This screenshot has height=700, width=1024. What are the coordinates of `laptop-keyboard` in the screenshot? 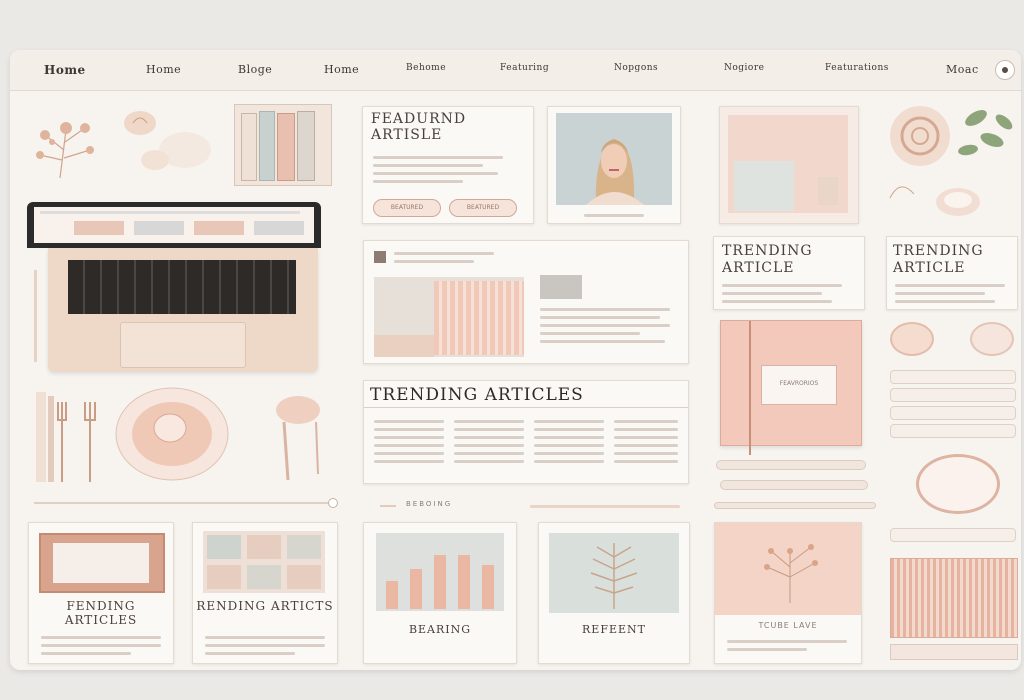 It's located at (182, 287).